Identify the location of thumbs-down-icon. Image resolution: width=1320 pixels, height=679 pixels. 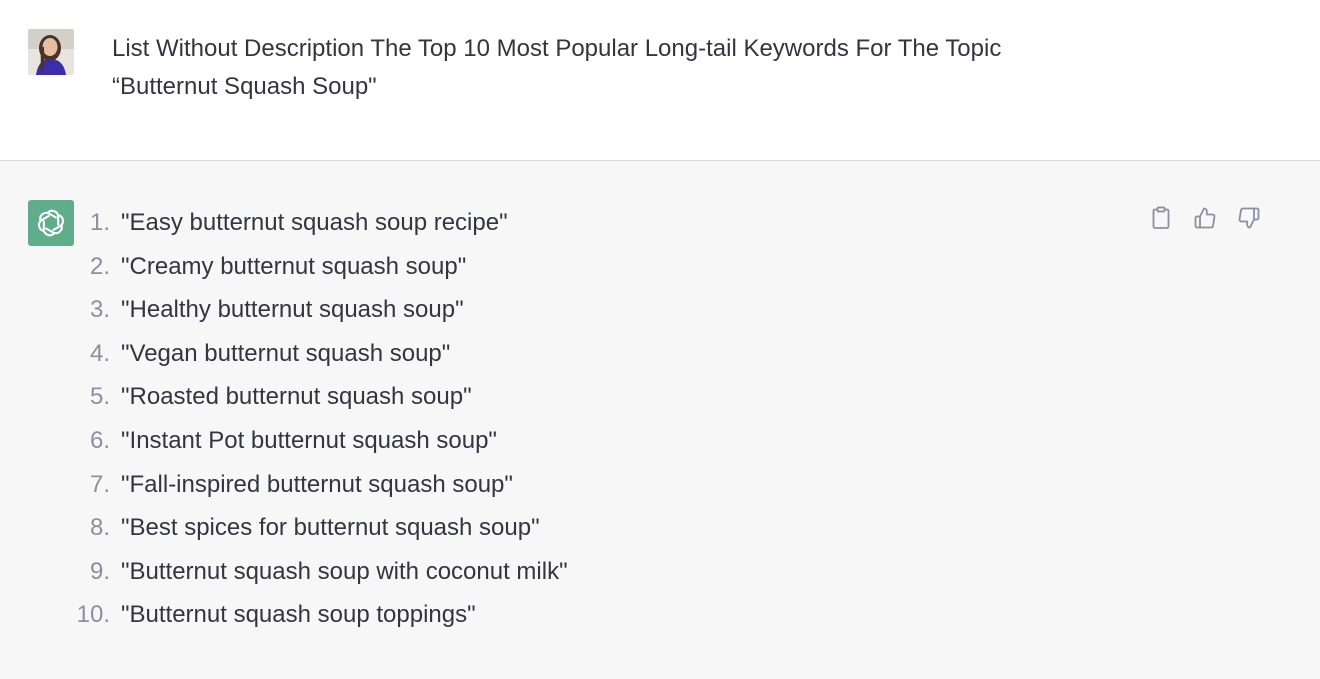
(1249, 218).